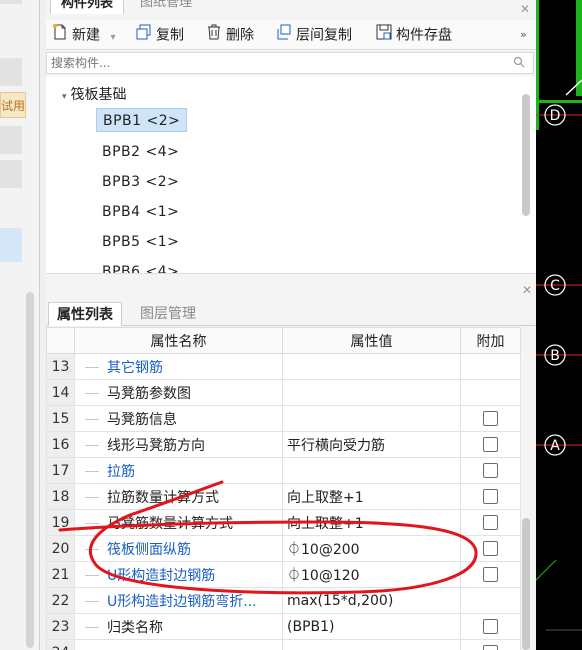 The height and width of the screenshot is (650, 582). Describe the element at coordinates (371, 626) in the screenshot. I see `property-value: (BPB1)` at that location.